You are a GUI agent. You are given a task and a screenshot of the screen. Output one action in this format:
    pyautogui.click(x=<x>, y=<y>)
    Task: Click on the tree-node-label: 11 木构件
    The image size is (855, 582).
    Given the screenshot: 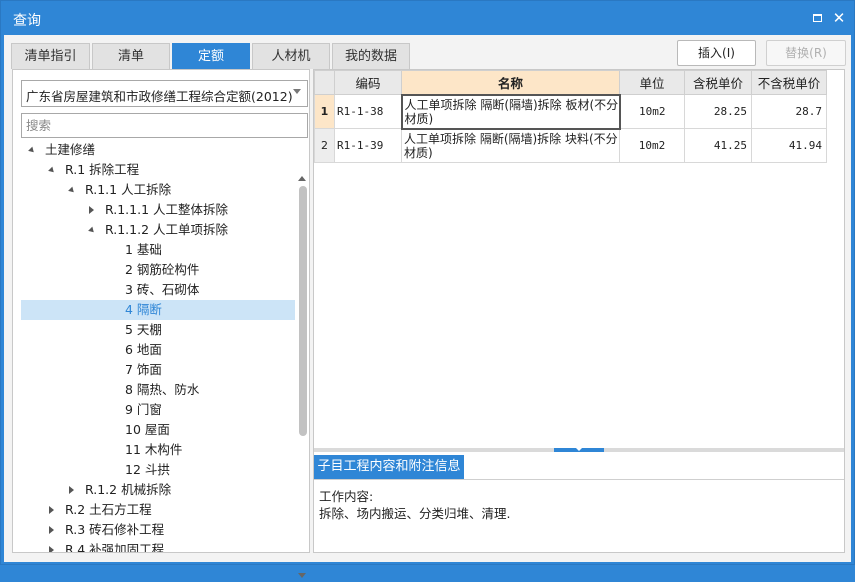 What is the action you would take?
    pyautogui.click(x=154, y=449)
    